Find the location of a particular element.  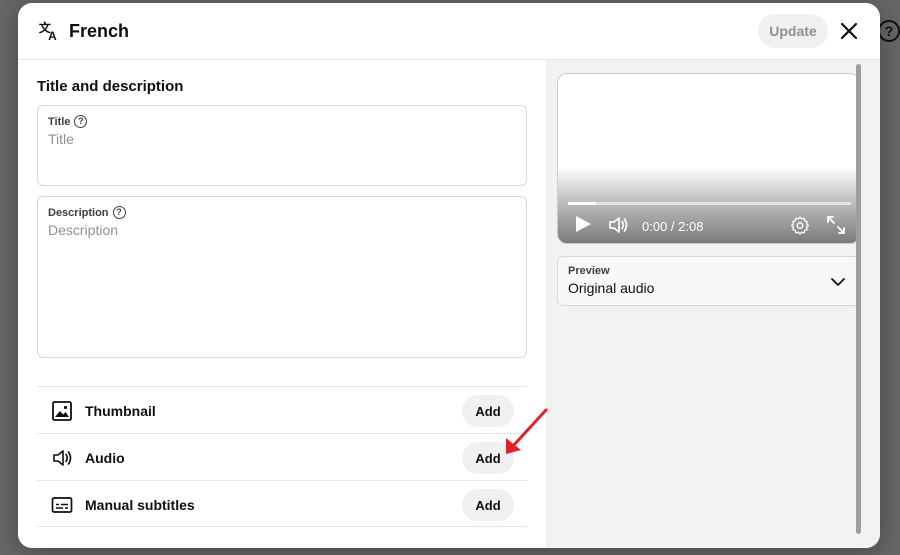

volume-icon is located at coordinates (619, 225).